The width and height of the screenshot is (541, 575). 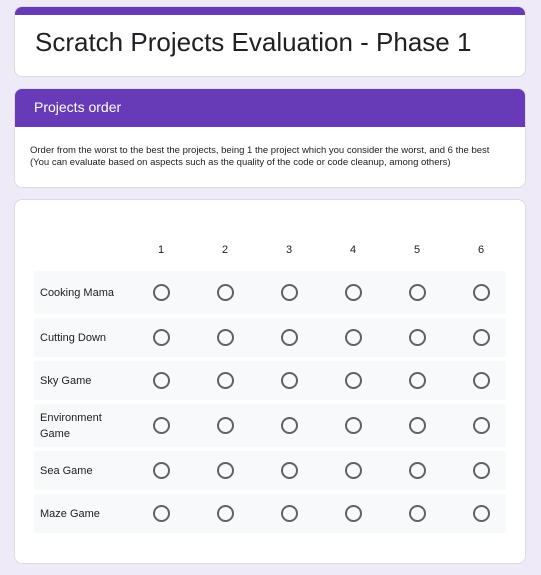 What do you see at coordinates (253, 42) in the screenshot?
I see `form-title: Scratch Projects Evaluation - Phase 1` at bounding box center [253, 42].